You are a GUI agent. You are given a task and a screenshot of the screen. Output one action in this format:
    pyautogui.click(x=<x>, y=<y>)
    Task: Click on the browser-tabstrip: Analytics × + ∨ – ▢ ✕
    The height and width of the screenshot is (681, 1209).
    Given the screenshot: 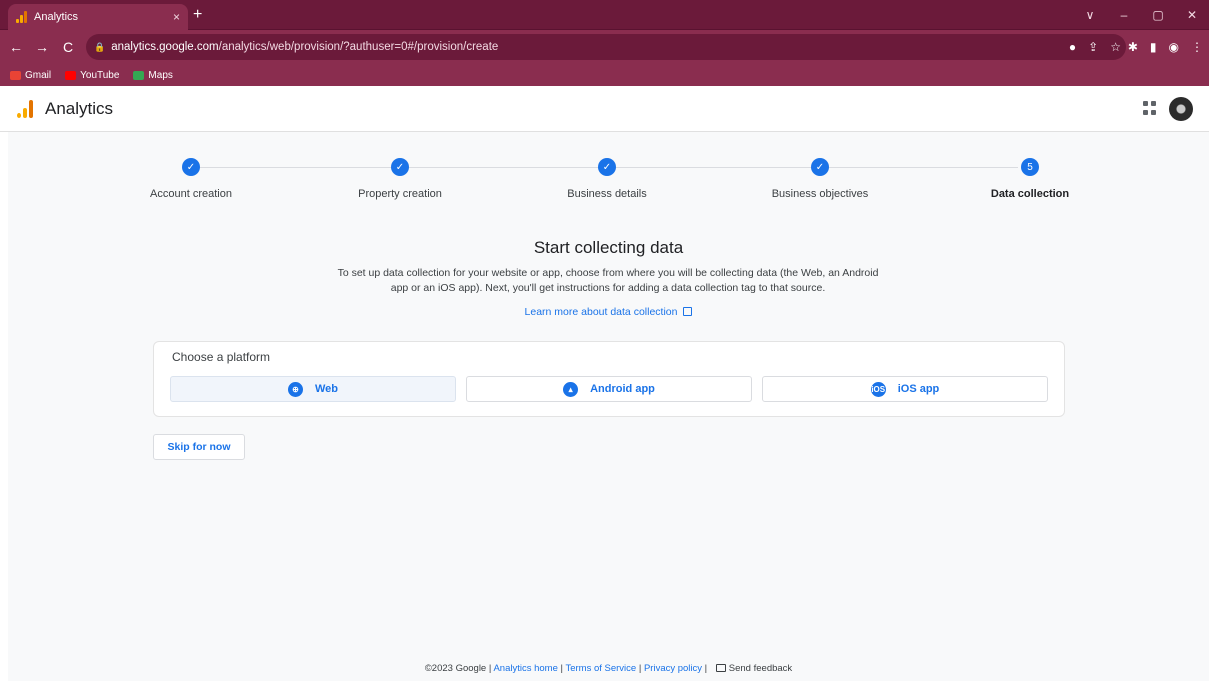 What is the action you would take?
    pyautogui.click(x=604, y=15)
    